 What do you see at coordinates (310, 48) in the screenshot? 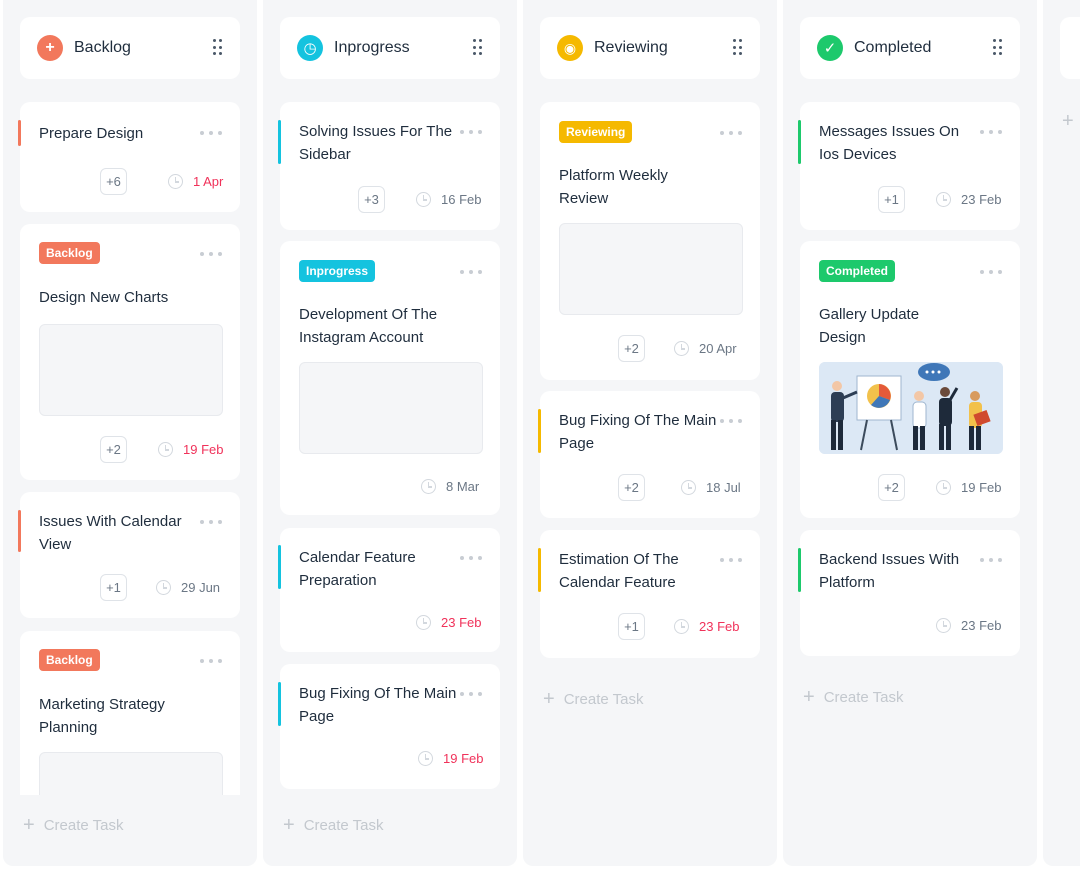
I see `clock-icon: ◷` at bounding box center [310, 48].